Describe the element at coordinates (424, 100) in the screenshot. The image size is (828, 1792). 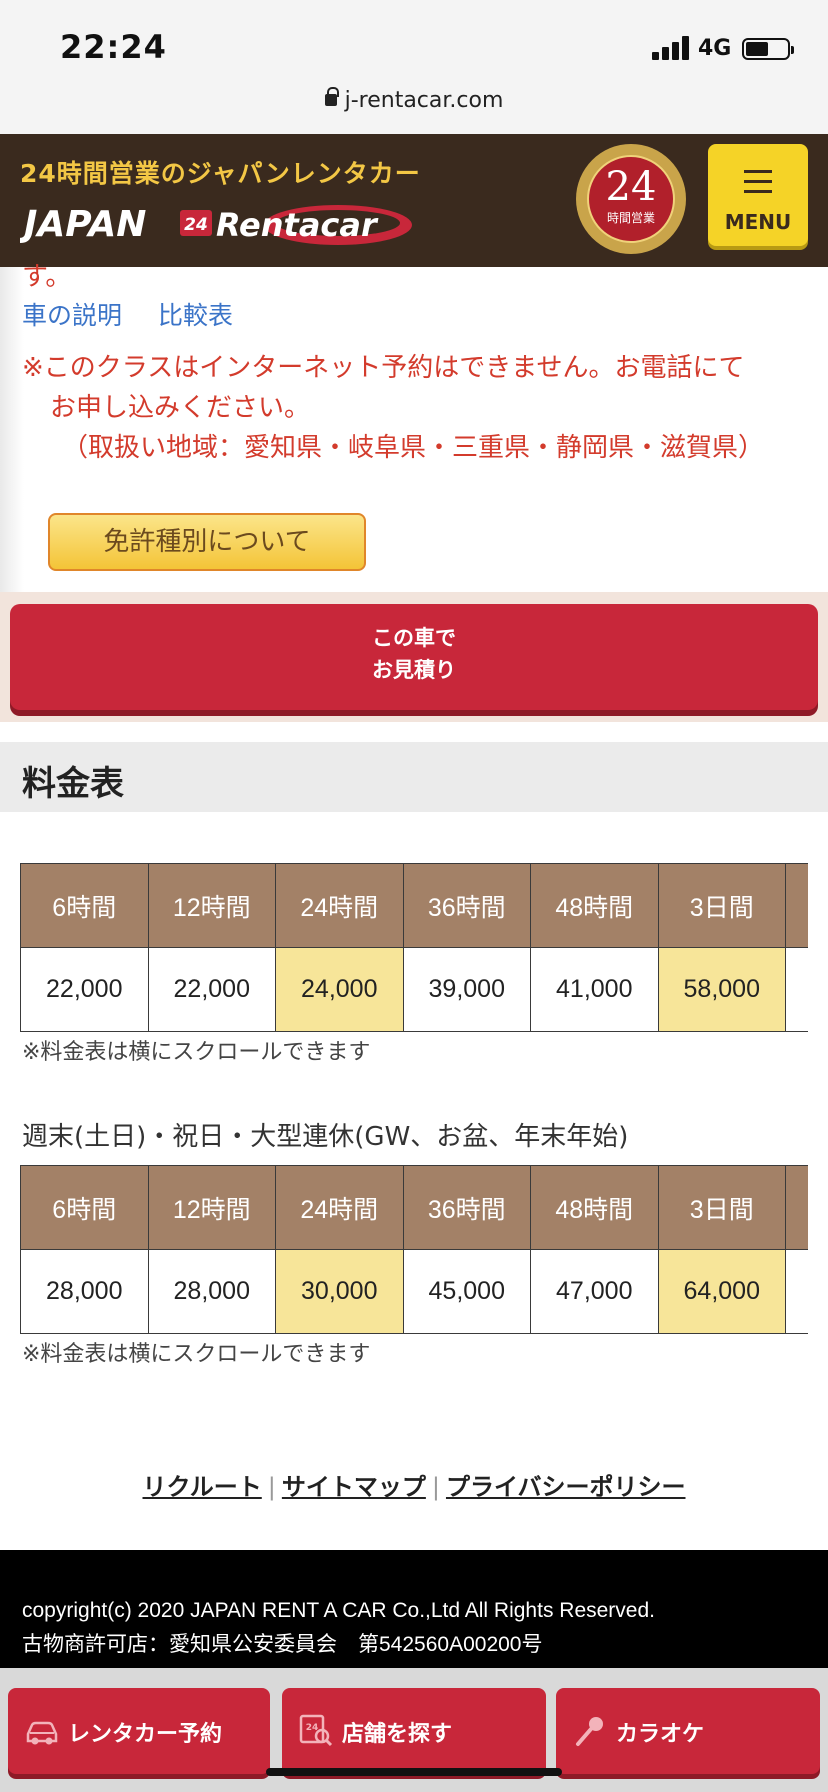
I see `url-text: j-rentacar.com` at that location.